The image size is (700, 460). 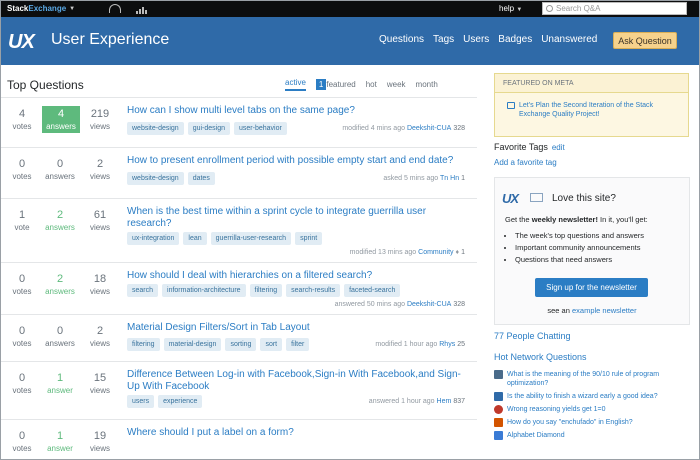 What do you see at coordinates (313, 290) in the screenshot?
I see `tag: search-results` at bounding box center [313, 290].